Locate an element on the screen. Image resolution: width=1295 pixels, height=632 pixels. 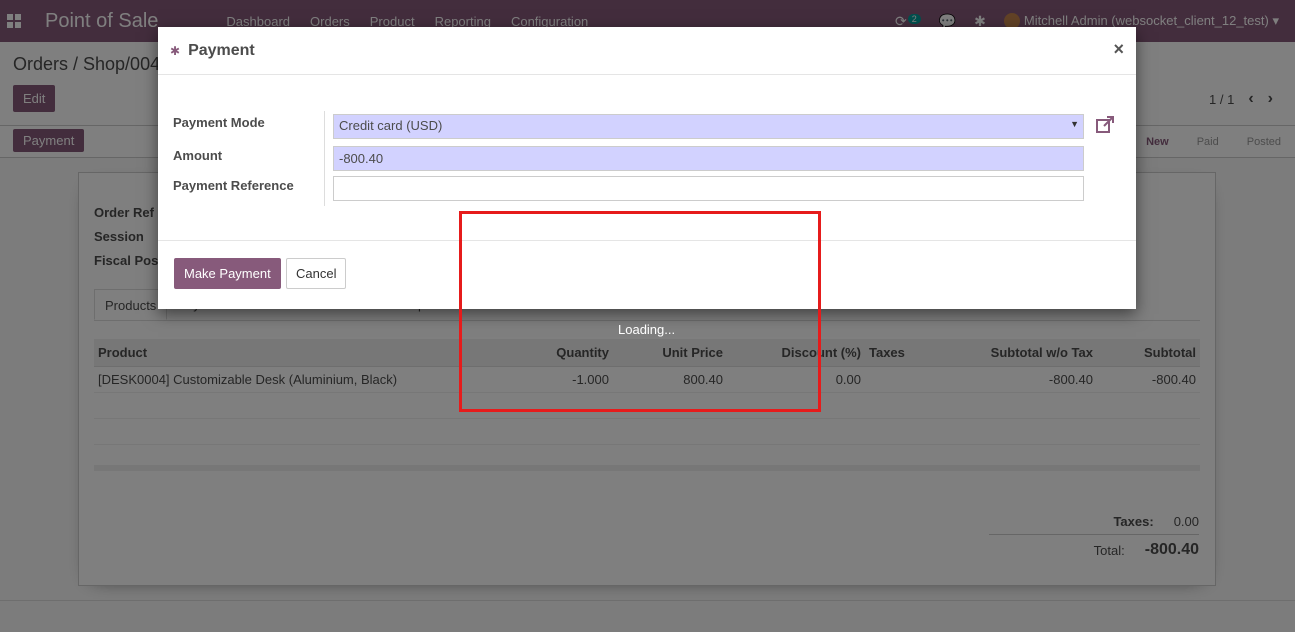
make-payment-button: Make Payment is located at coordinates (227, 273).